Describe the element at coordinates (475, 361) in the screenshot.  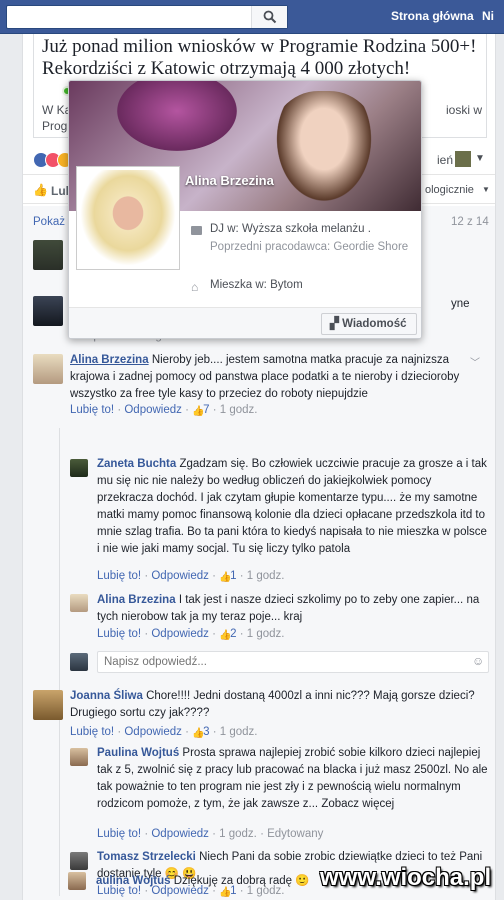
I see `comment-options-icon: ﹀` at that location.